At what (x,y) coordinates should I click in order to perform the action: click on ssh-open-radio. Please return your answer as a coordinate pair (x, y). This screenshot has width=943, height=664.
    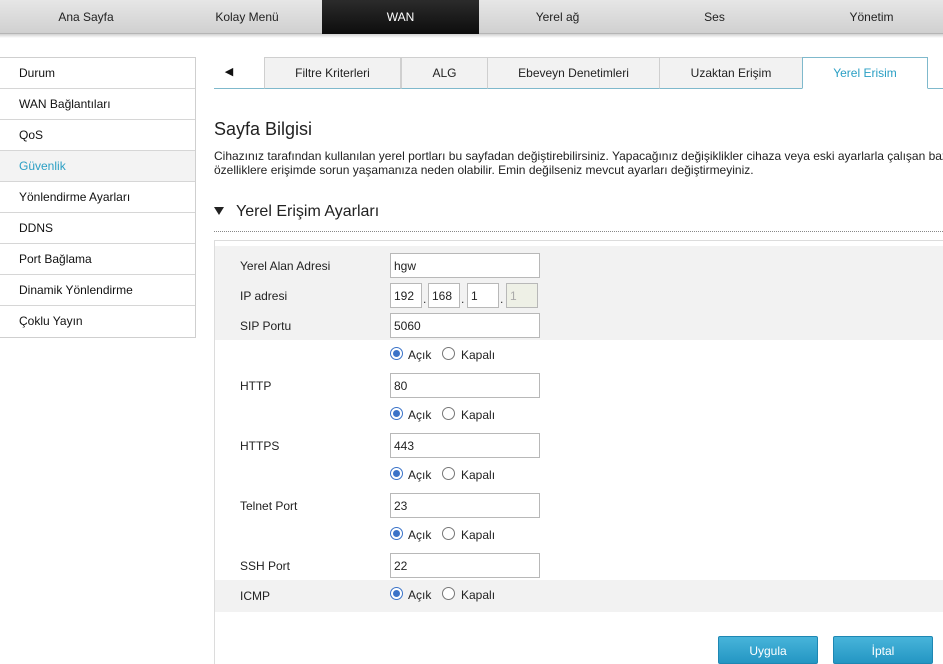
    Looking at the image, I should click on (396, 533).